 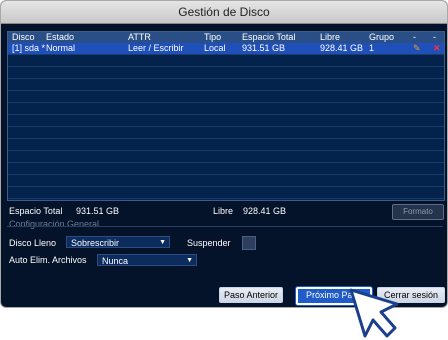 I want to click on hand-pointer-icon, so click(x=374, y=313).